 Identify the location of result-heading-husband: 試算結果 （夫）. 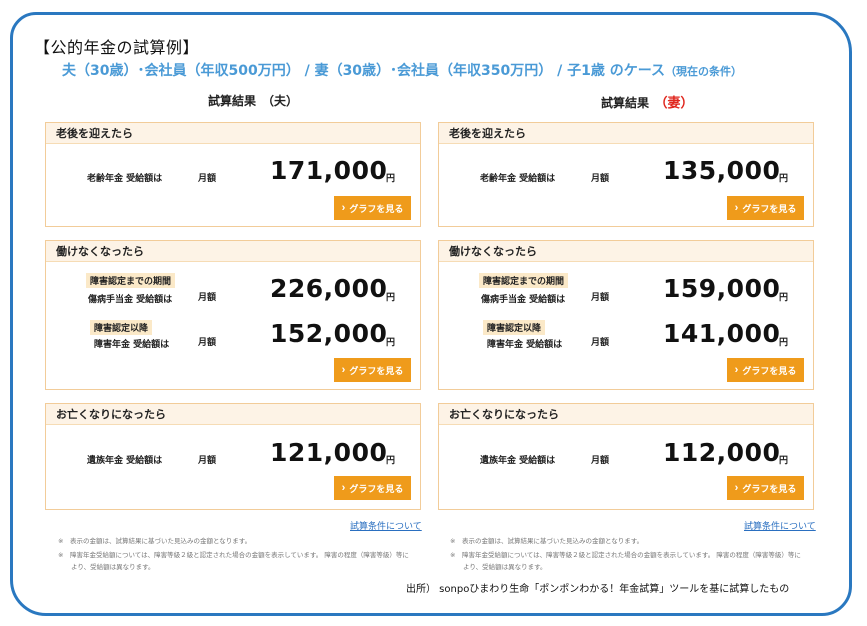
(253, 100).